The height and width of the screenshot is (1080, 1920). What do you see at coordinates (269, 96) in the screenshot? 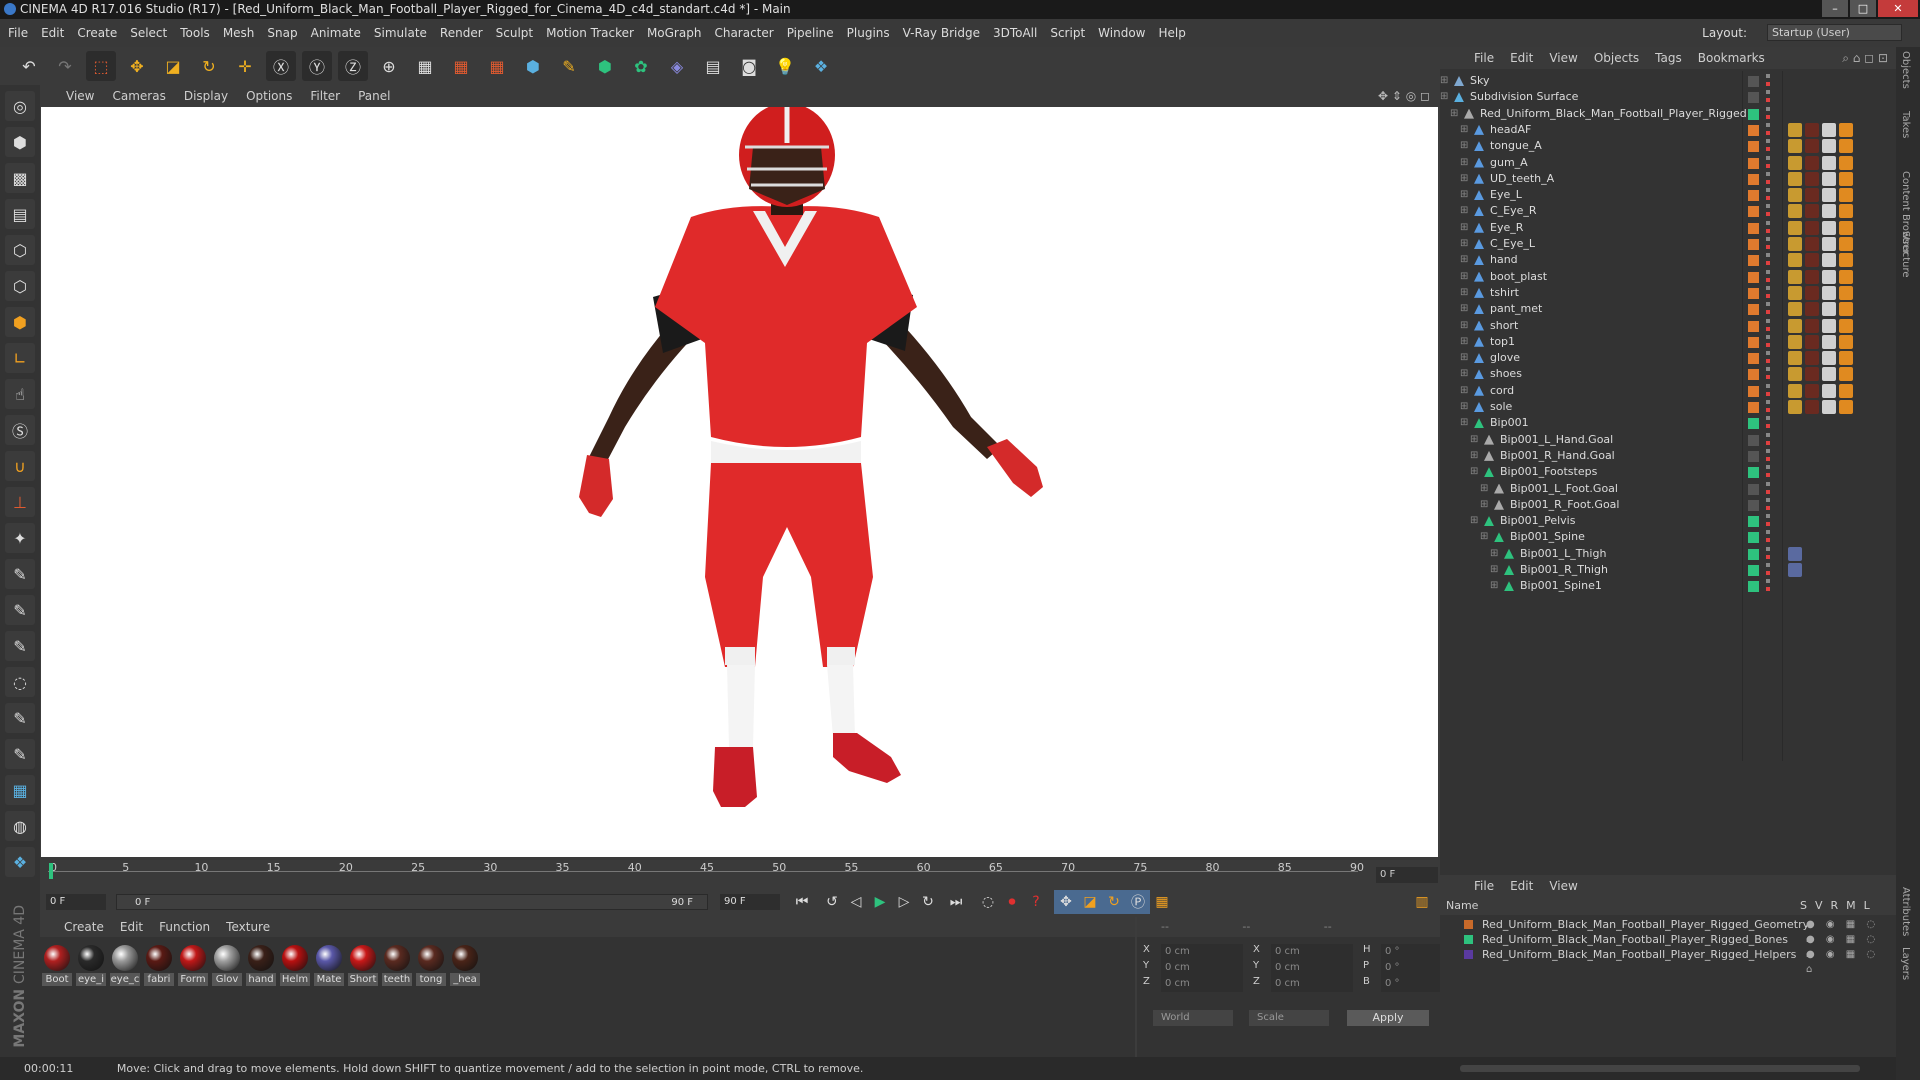
I see `viewport-menu-options: Options` at bounding box center [269, 96].